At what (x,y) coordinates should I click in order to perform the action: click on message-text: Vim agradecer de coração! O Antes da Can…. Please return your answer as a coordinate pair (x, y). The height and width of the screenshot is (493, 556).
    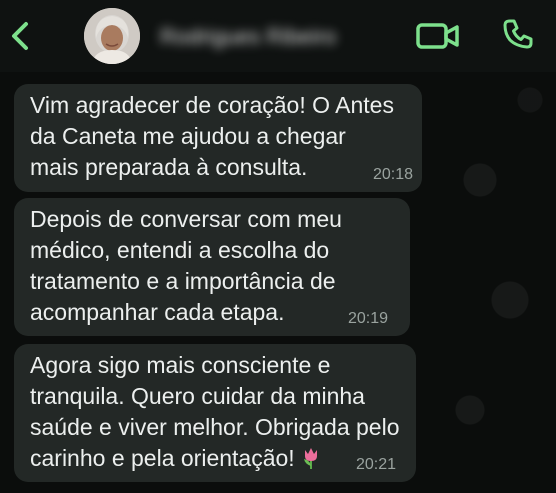
    Looking at the image, I should click on (212, 136).